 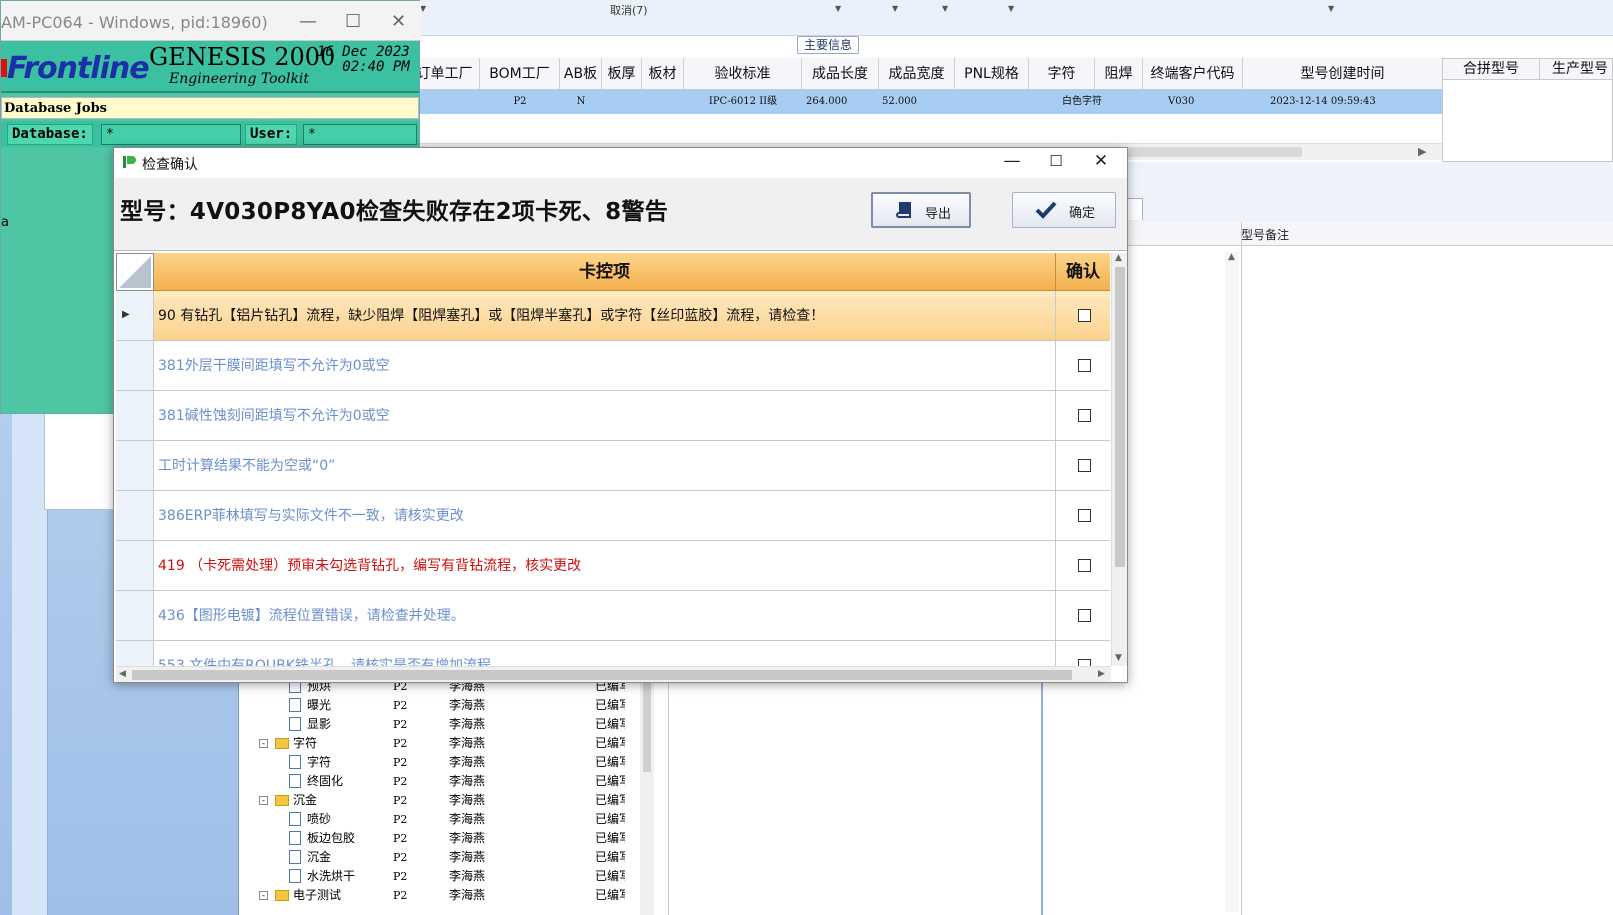 What do you see at coordinates (439, 762) in the screenshot?
I see `tree-node: 字符 P2 李海燕 已编写` at bounding box center [439, 762].